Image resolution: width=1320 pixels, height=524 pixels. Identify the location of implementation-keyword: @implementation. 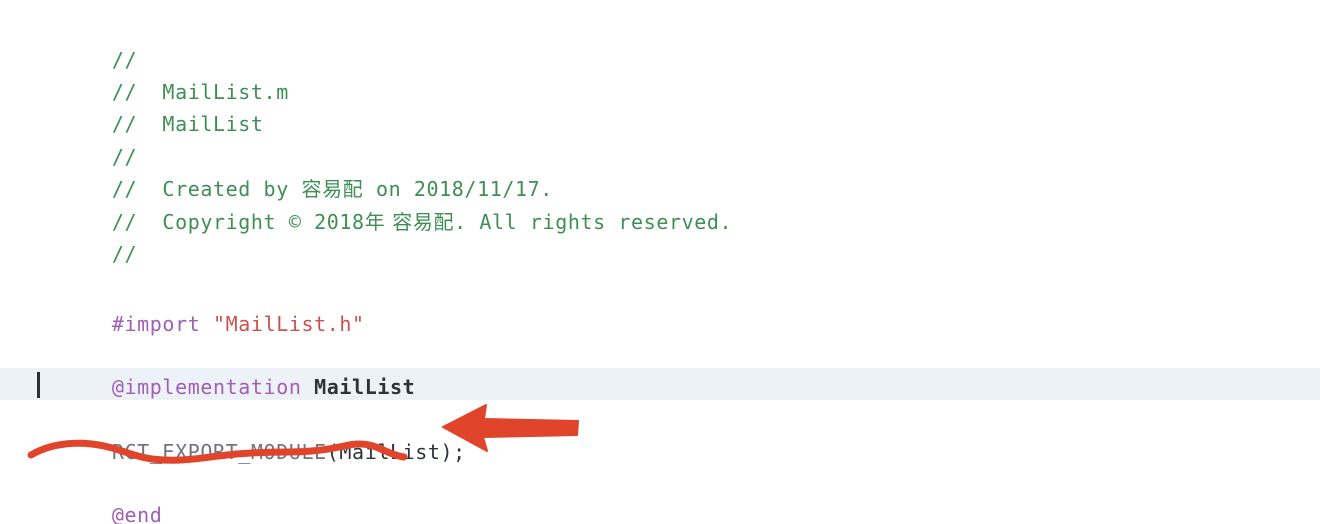
(213, 387).